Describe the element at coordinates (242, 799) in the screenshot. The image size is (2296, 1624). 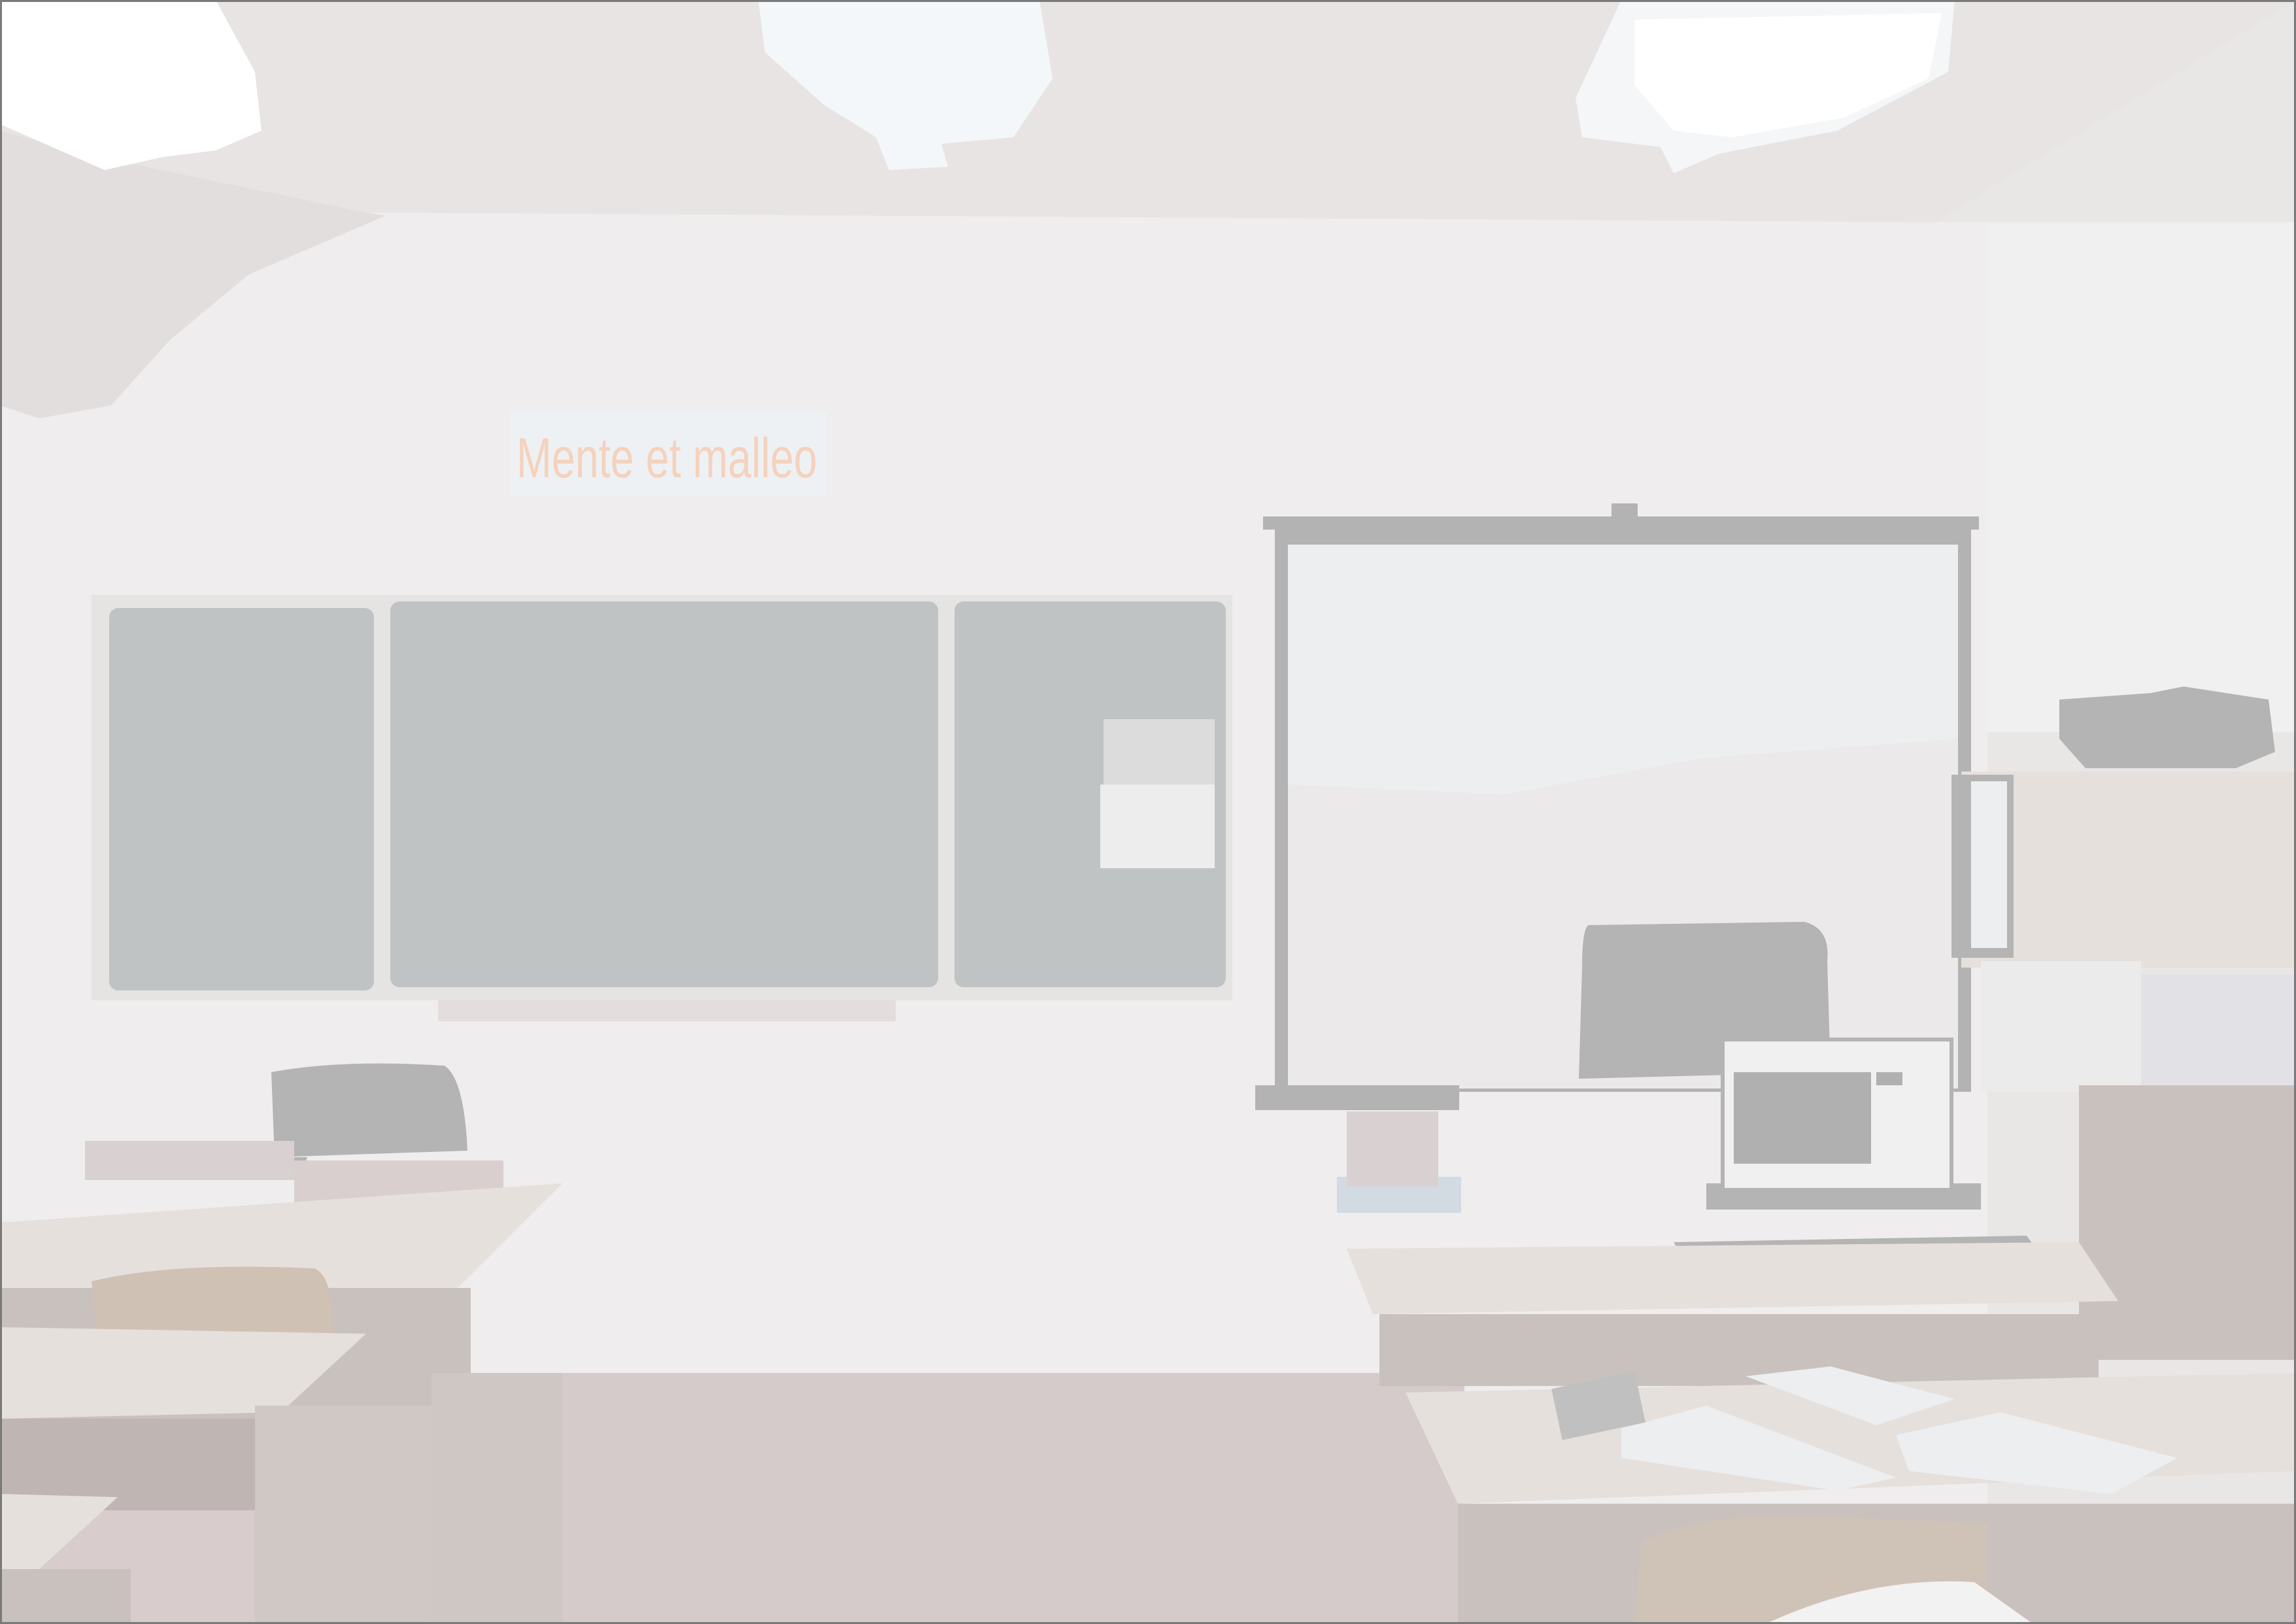
I see `chalkboard-panel-left` at that location.